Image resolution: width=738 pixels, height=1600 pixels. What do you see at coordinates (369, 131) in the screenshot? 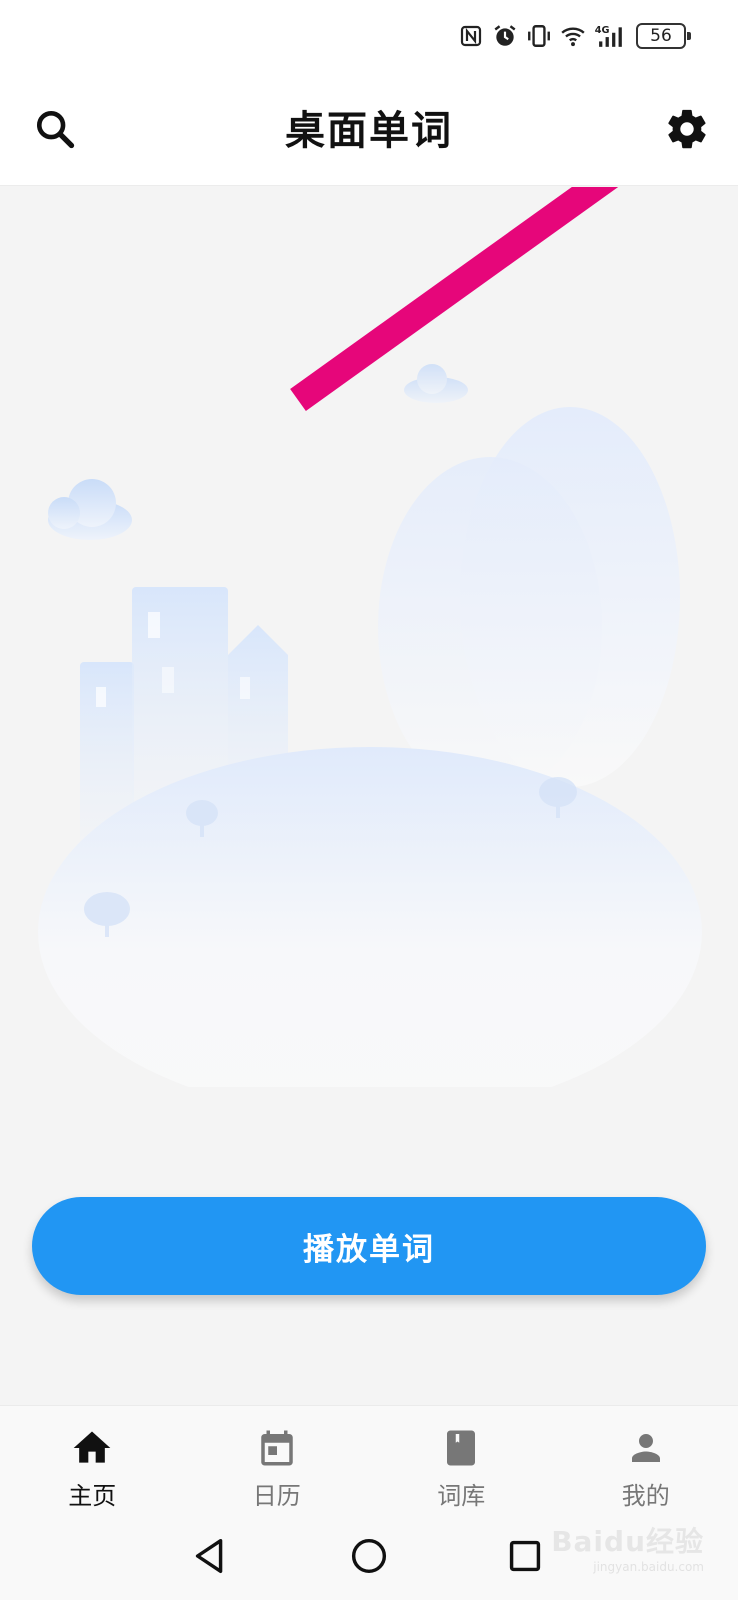
I see `page-title: 桌面单词` at bounding box center [369, 131].